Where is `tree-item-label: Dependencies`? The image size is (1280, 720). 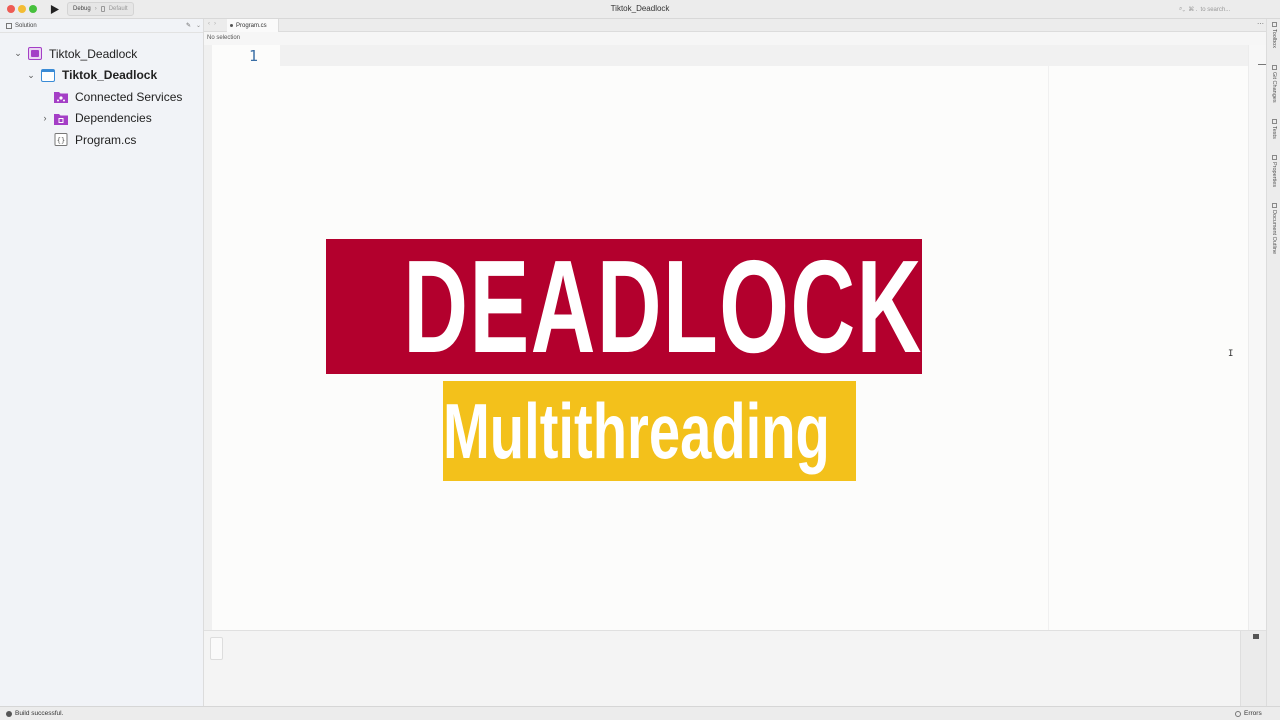 tree-item-label: Dependencies is located at coordinates (113, 118).